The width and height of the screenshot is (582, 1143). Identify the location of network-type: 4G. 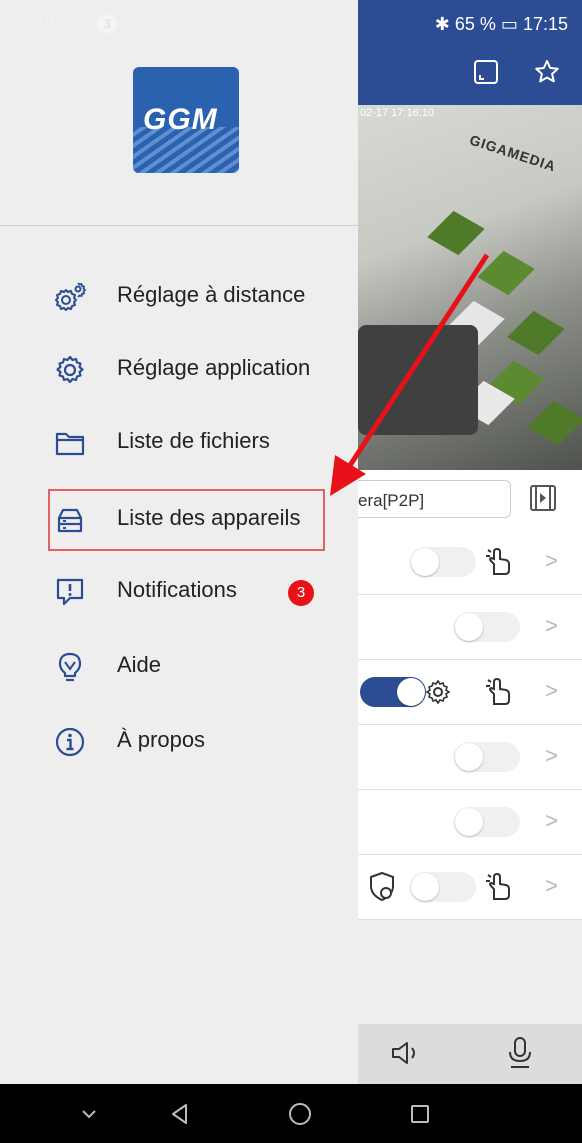
(21, 25).